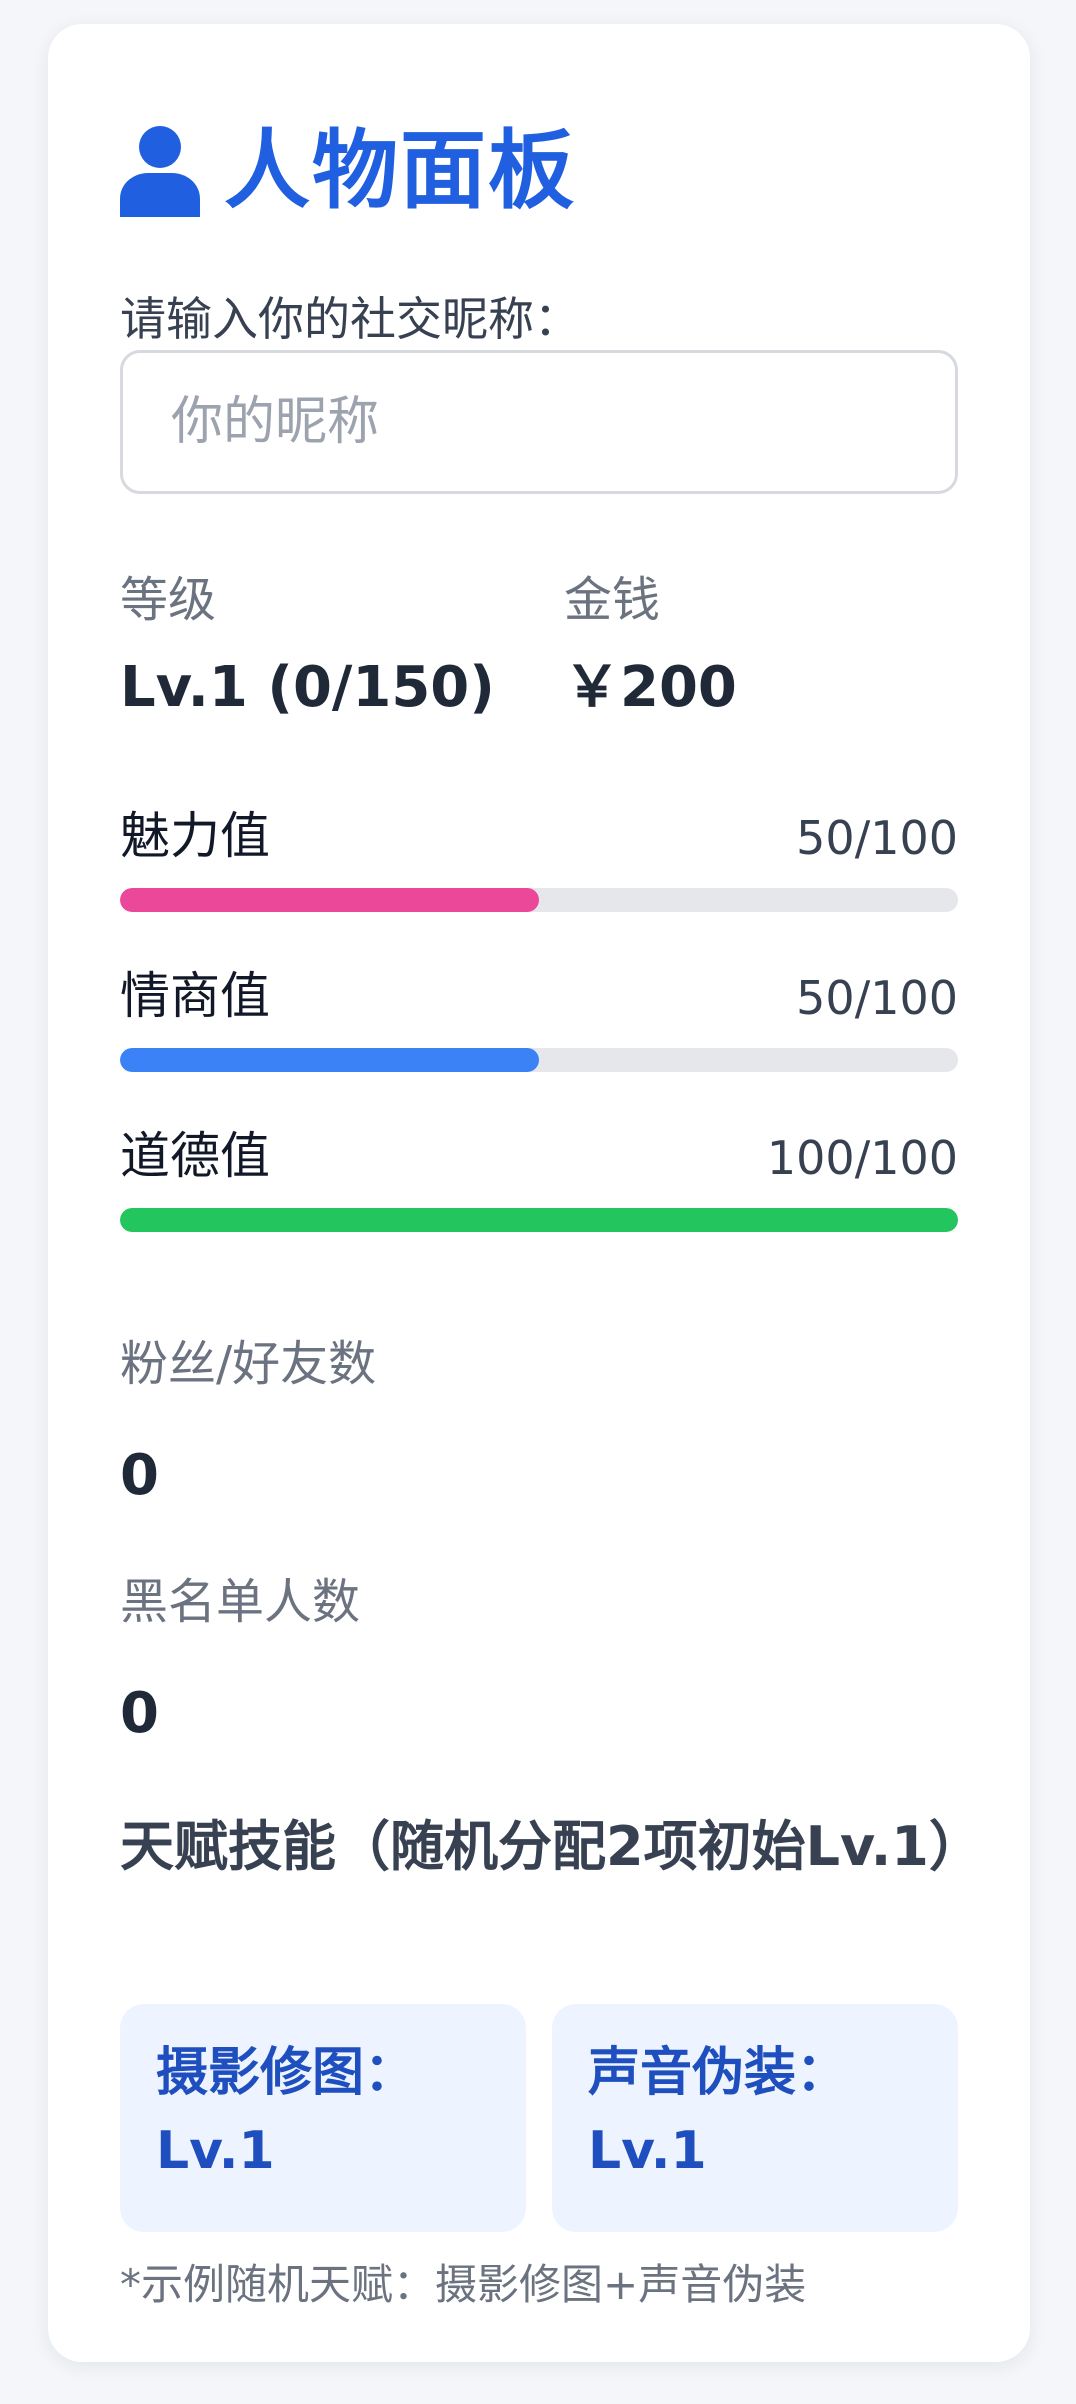 The image size is (1076, 2404). Describe the element at coordinates (307, 687) in the screenshot. I see `level-value: Lv.1 (0/150)` at that location.